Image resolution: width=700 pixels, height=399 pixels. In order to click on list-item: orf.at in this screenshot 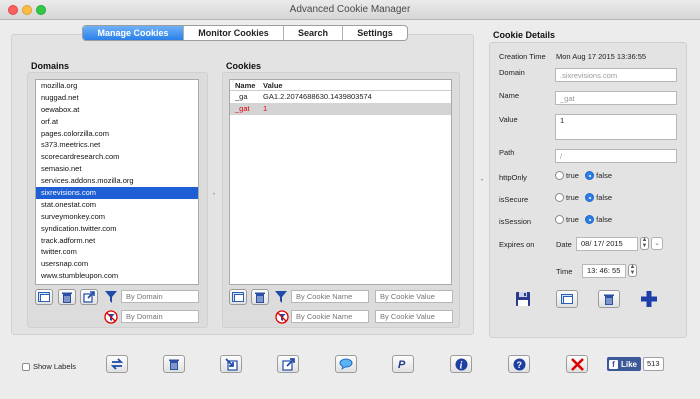, I will do `click(117, 122)`.